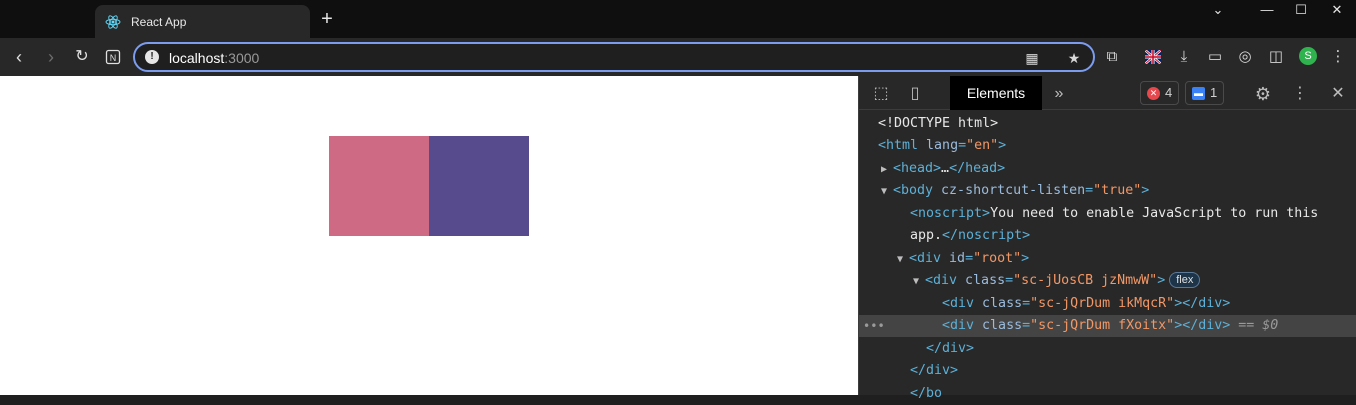  What do you see at coordinates (327, 19) in the screenshot?
I see `new-tab-button: +` at bounding box center [327, 19].